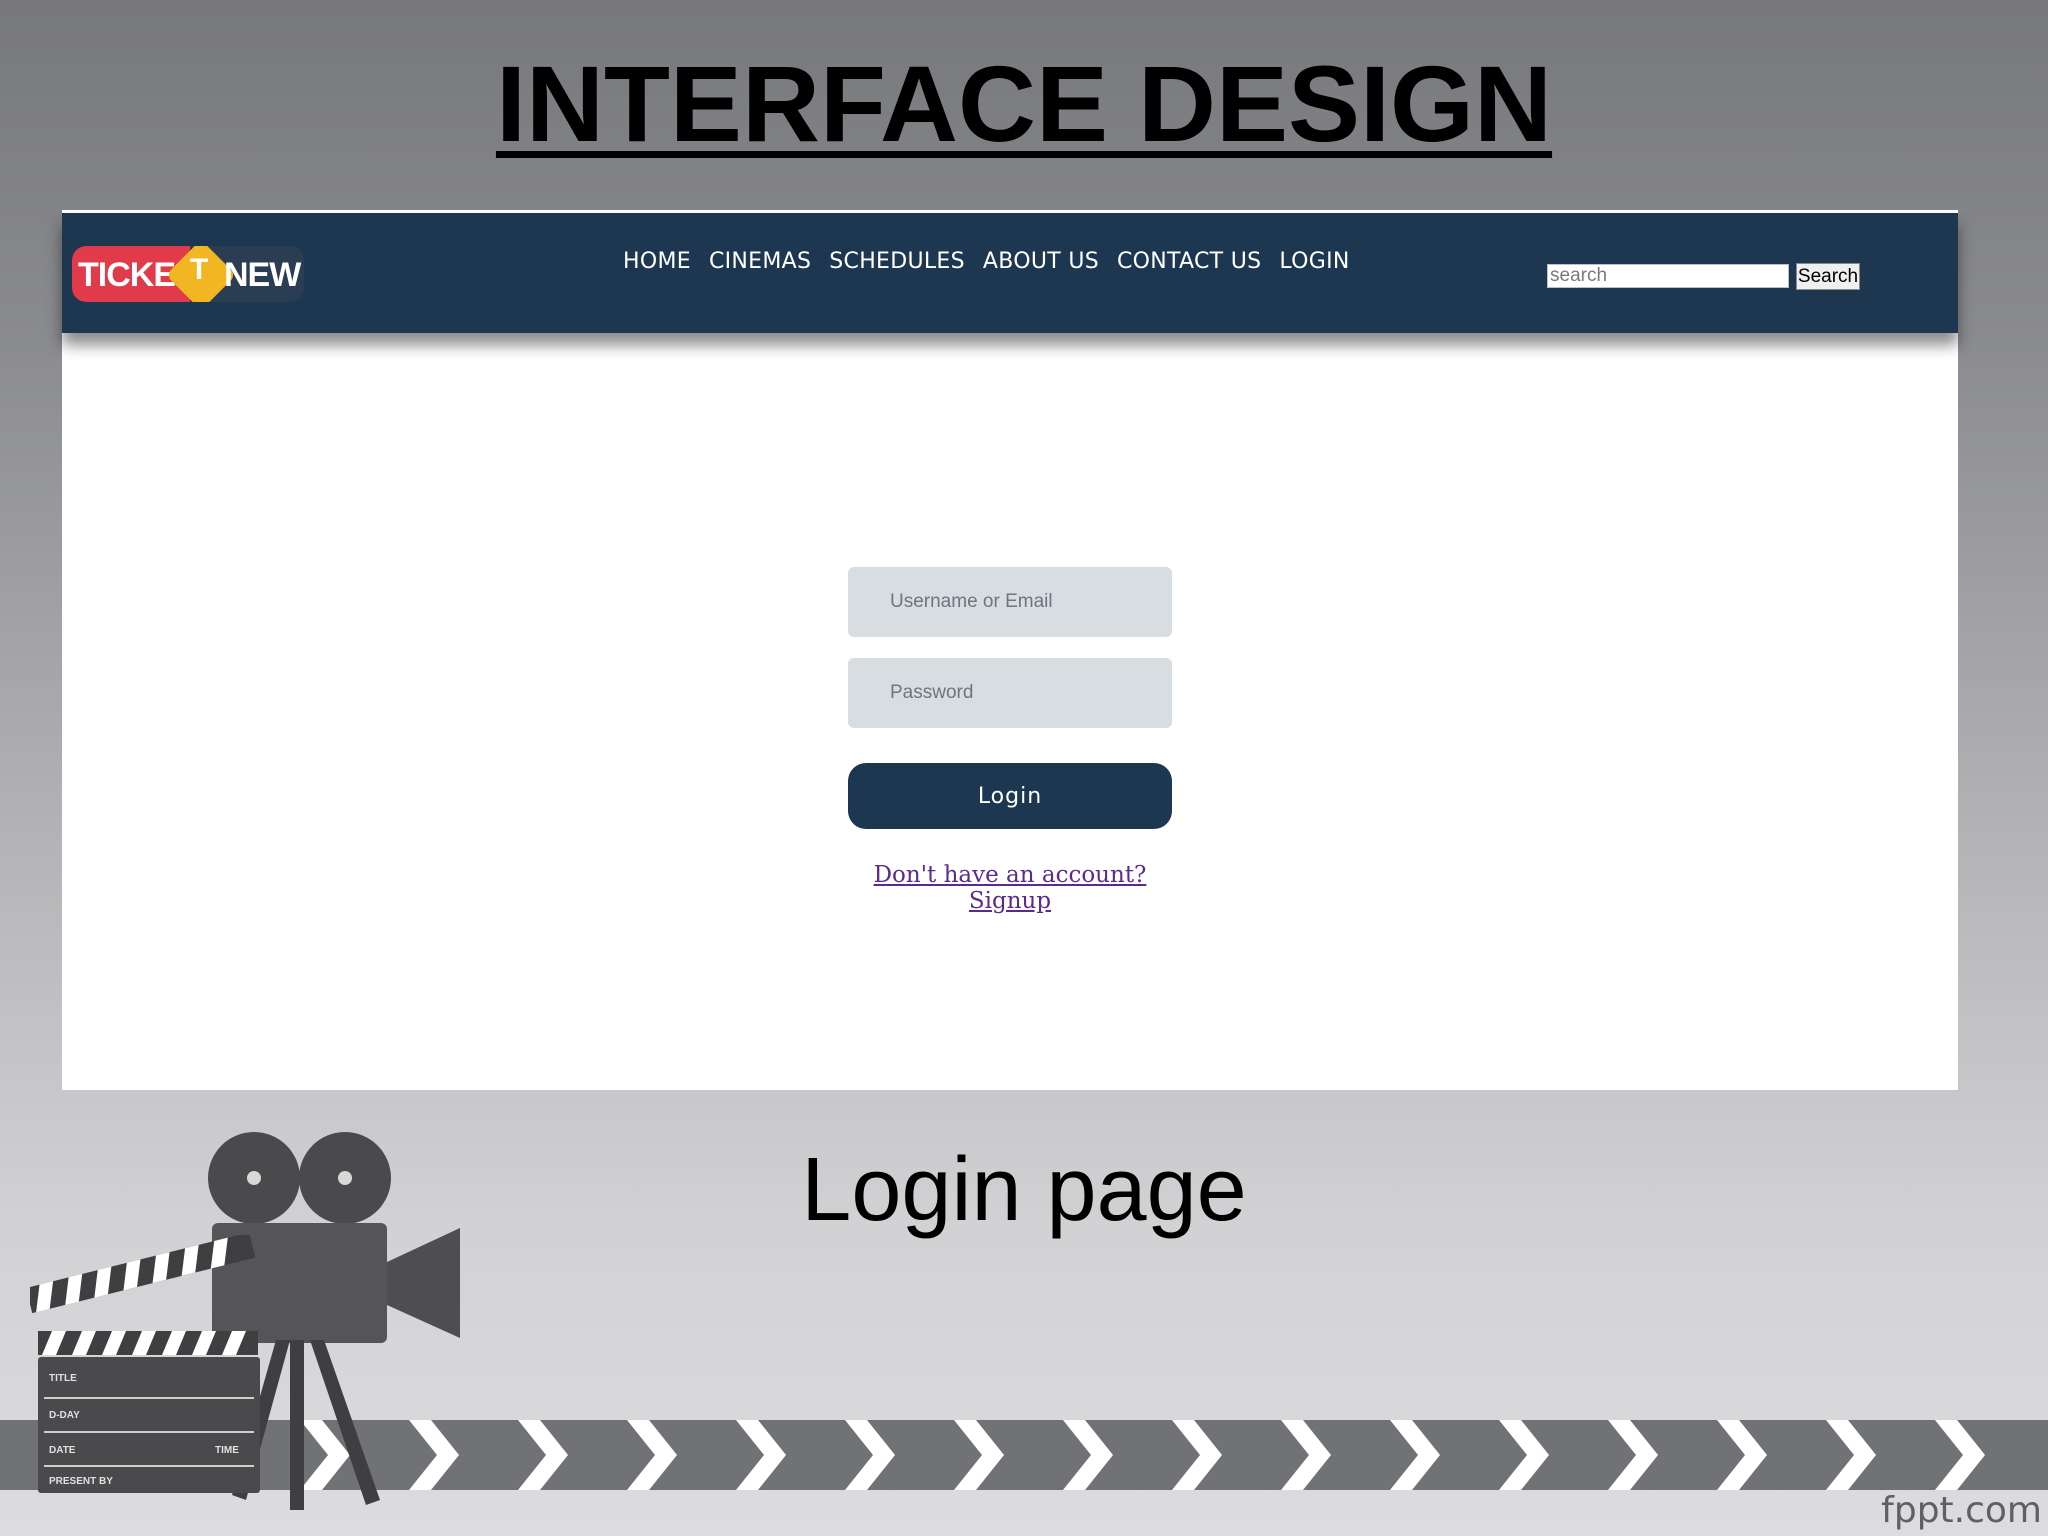 This screenshot has width=2048, height=1536. Describe the element at coordinates (760, 261) in the screenshot. I see `nav-cinemas: CINEMAS` at that location.